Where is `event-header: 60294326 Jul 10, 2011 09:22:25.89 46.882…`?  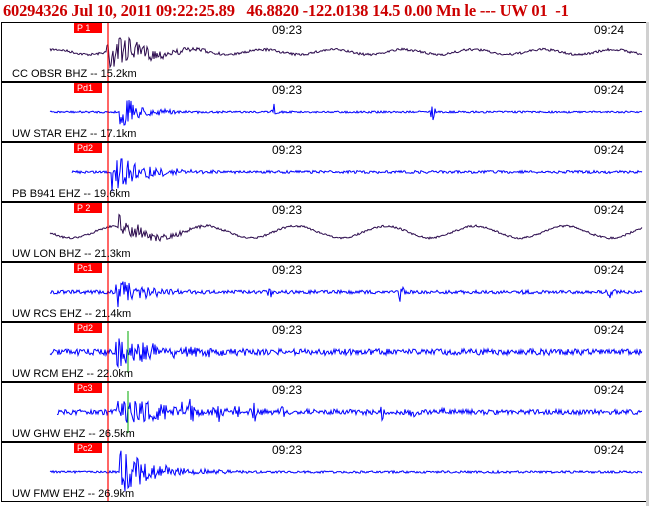 event-header: 60294326 Jul 10, 2011 09:22:25.89 46.882… is located at coordinates (286, 10).